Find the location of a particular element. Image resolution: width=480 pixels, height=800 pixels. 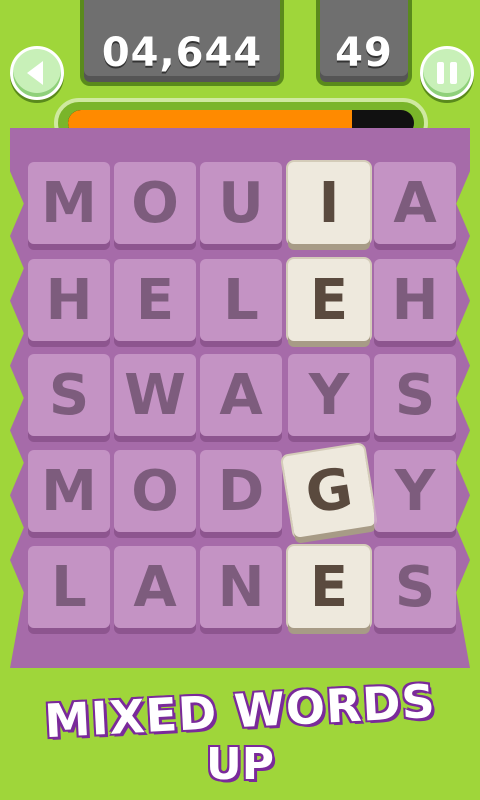

letter-tile-r5c3: N is located at coordinates (241, 587).